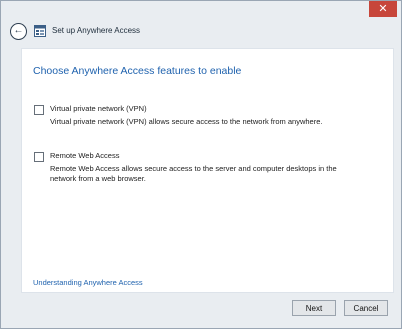  What do you see at coordinates (40, 31) in the screenshot?
I see `wizard-icon` at bounding box center [40, 31].